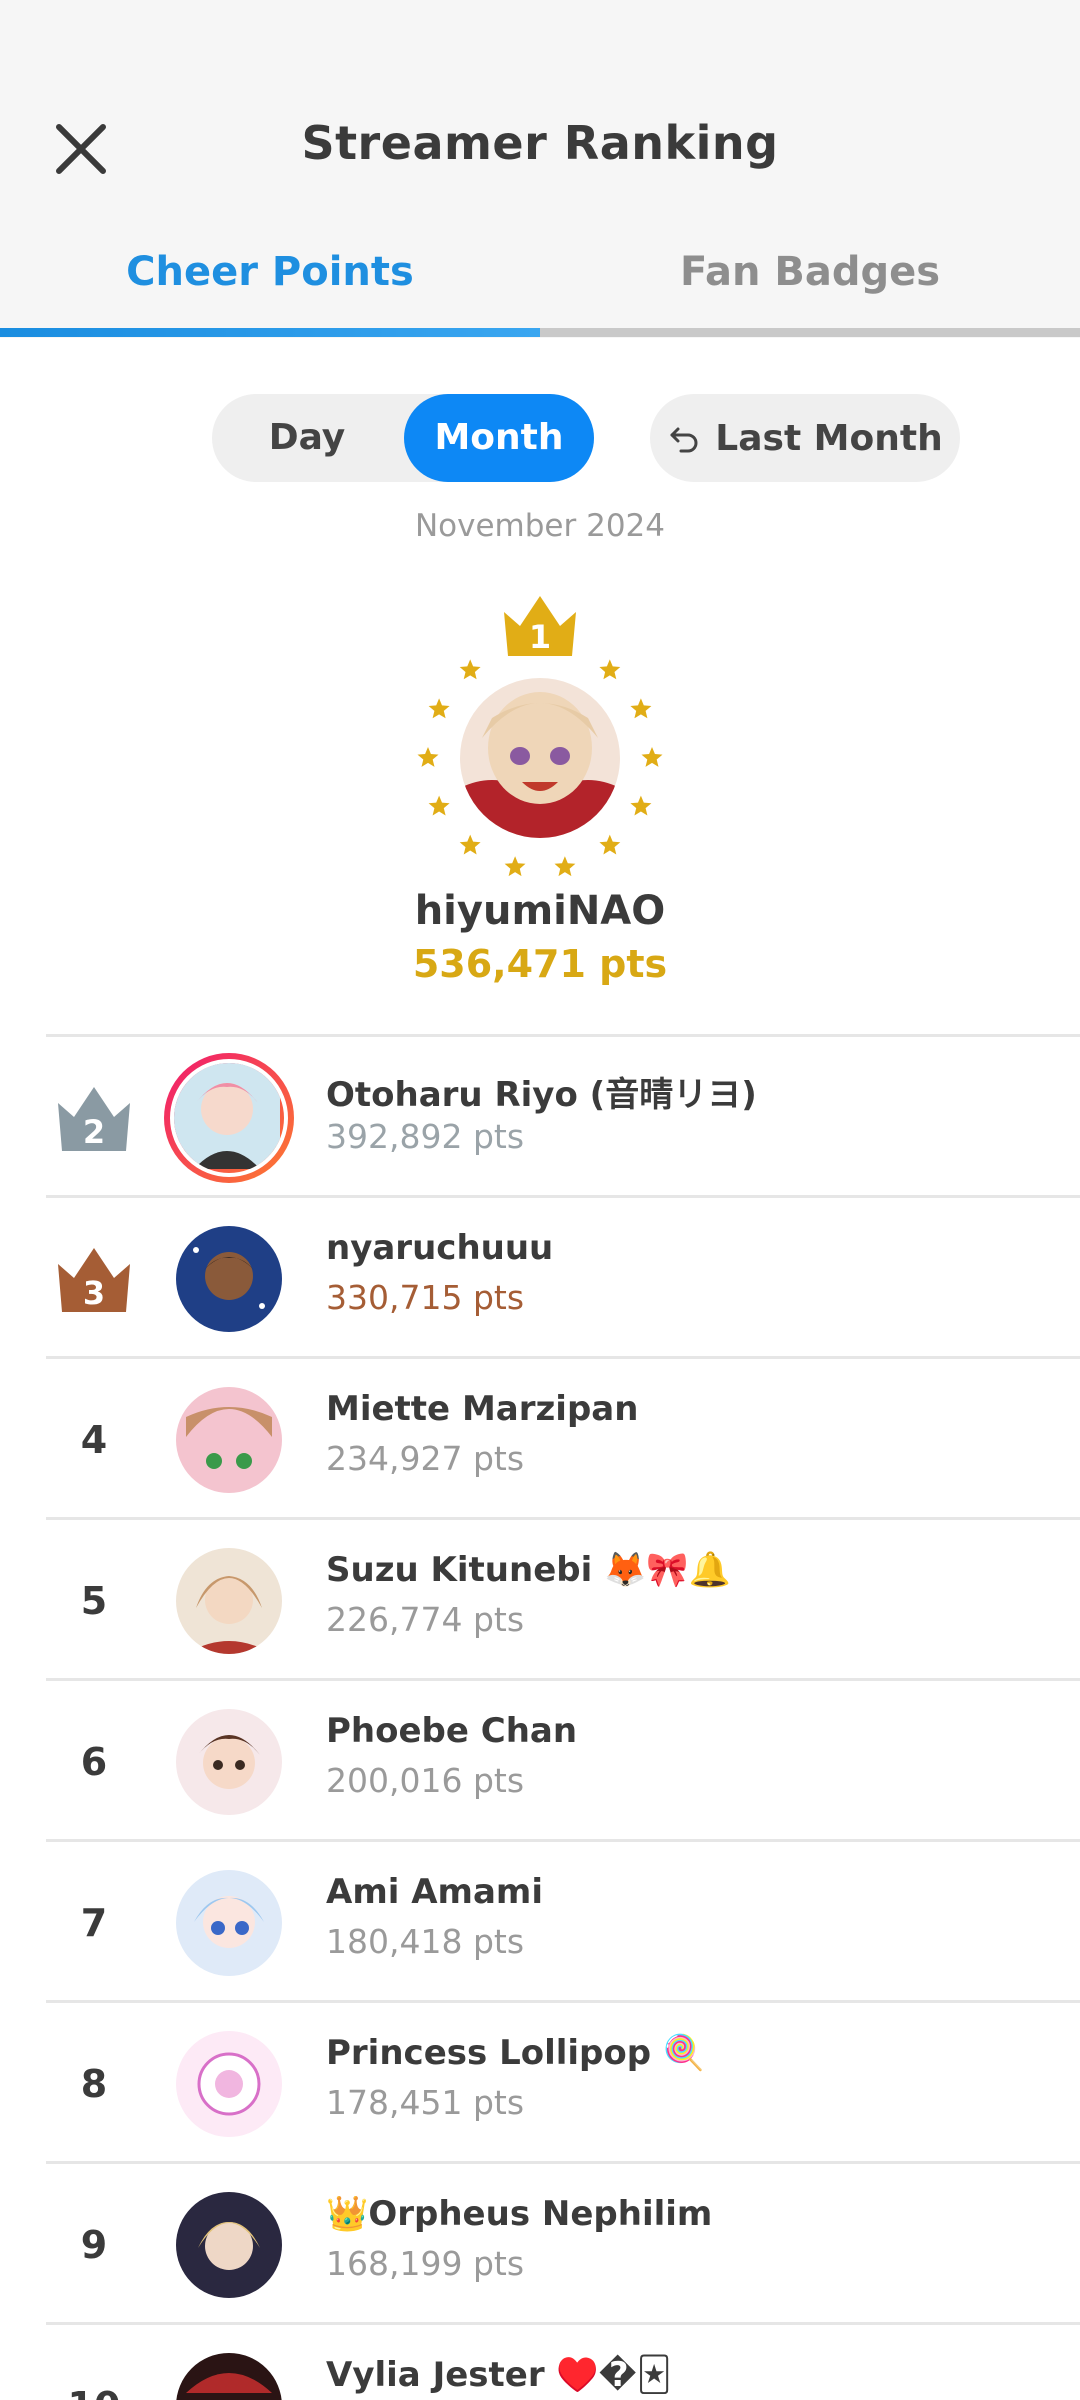 This screenshot has height=2400, width=1080. I want to click on streamer-points: 226,774 pts, so click(425, 1619).